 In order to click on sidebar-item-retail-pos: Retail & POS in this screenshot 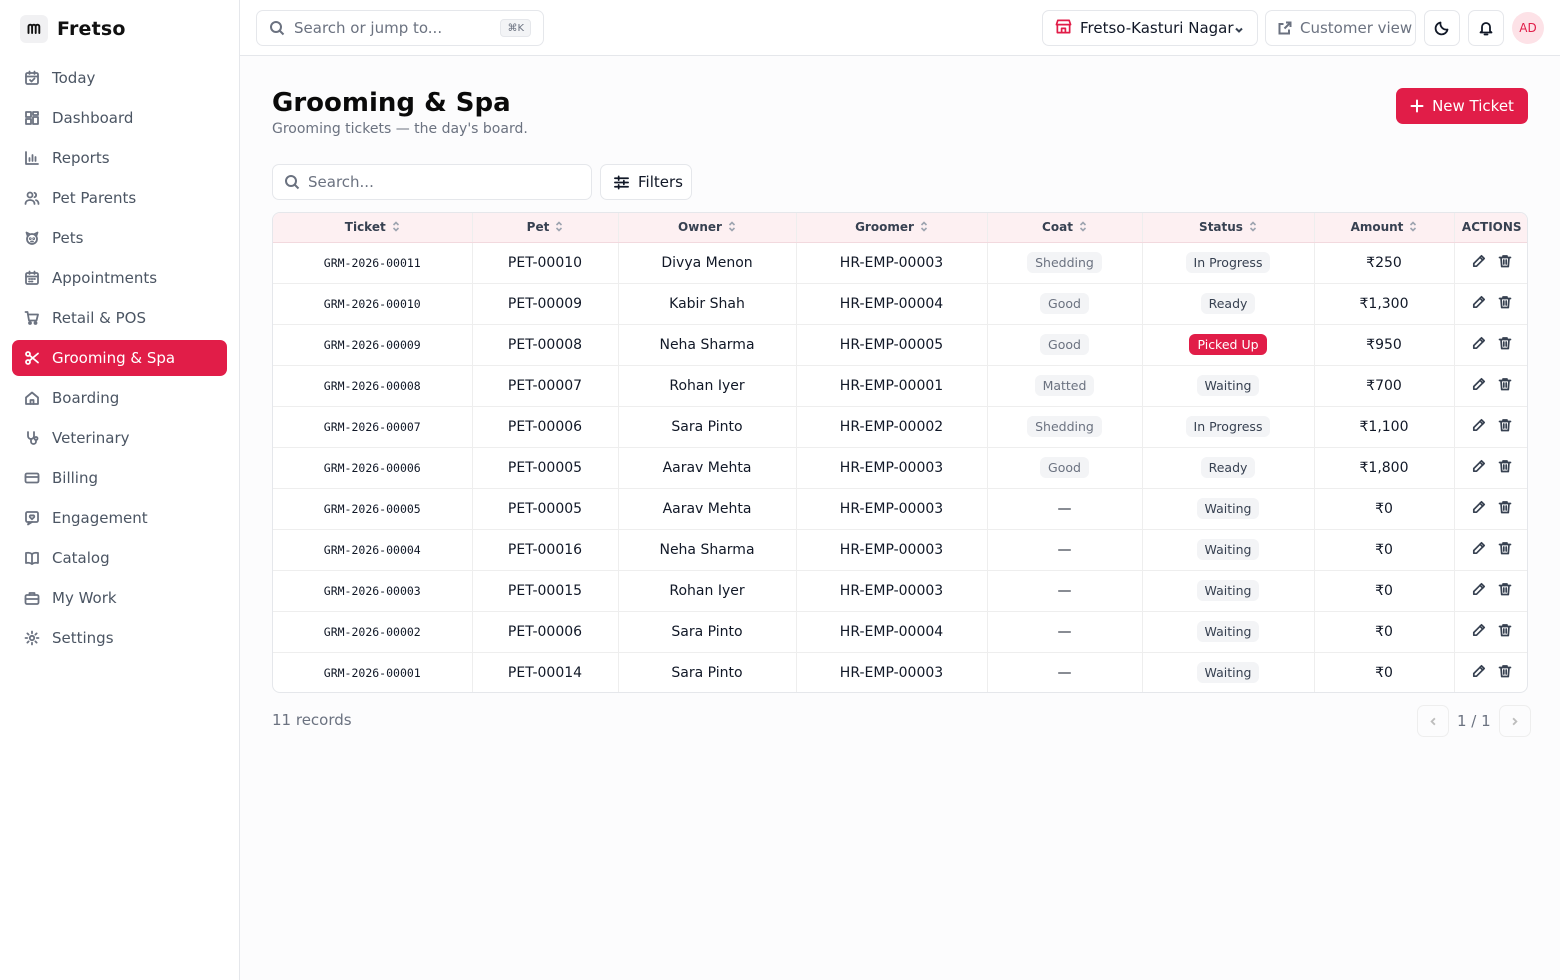, I will do `click(119, 318)`.